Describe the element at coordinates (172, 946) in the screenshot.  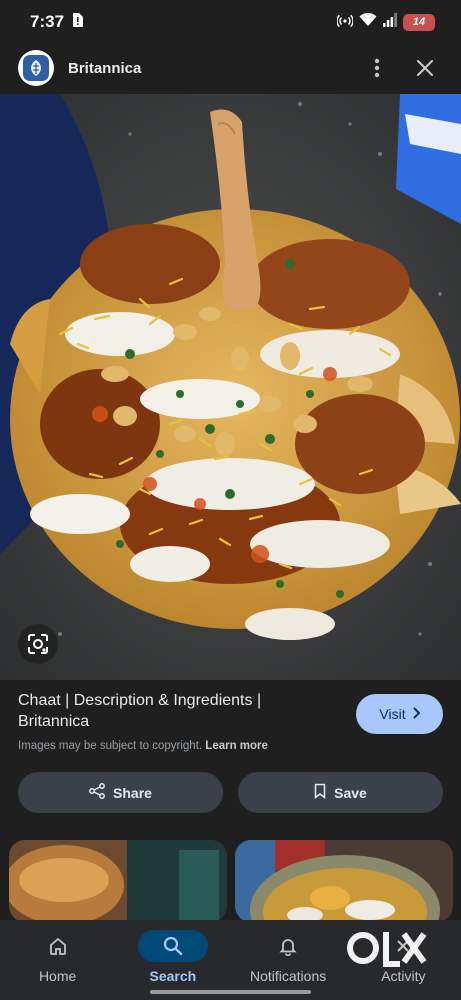
I see `search-icon` at that location.